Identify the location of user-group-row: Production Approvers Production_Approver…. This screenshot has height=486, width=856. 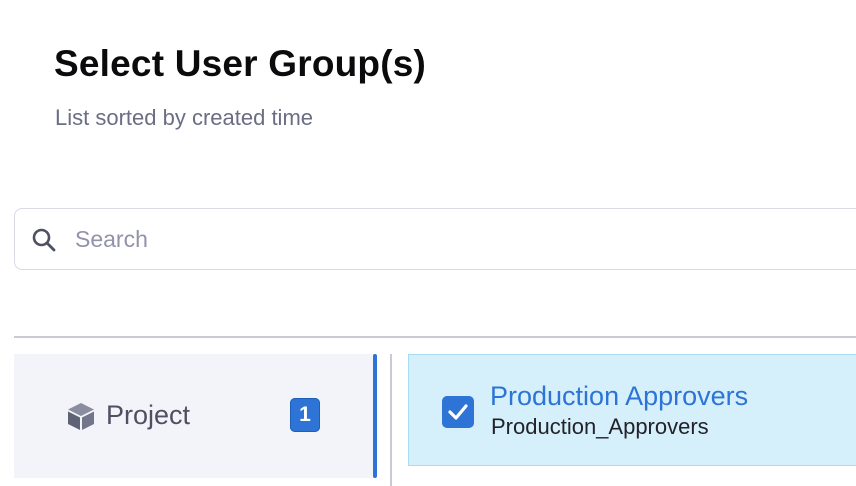
(632, 410).